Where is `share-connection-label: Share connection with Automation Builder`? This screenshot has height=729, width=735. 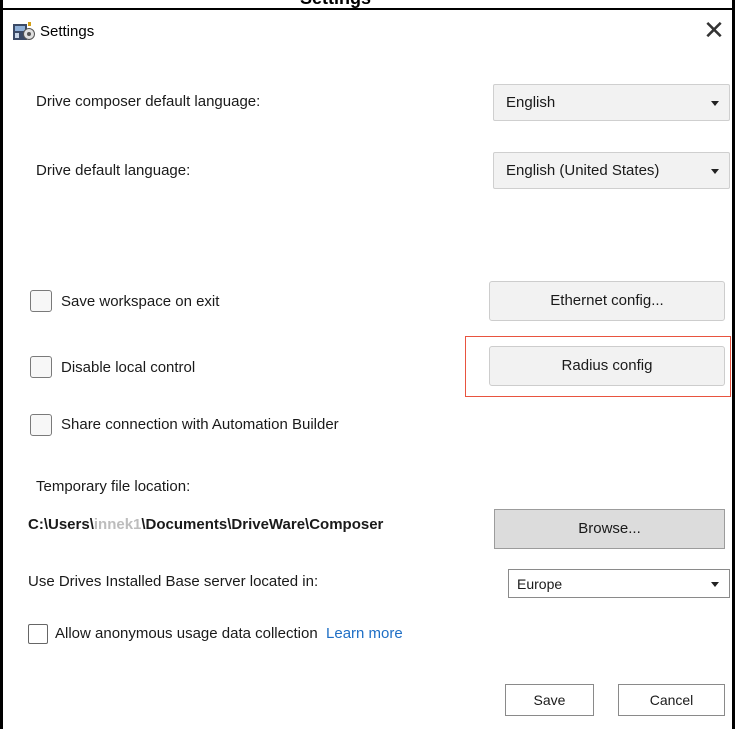
share-connection-label: Share connection with Automation Builder is located at coordinates (200, 424).